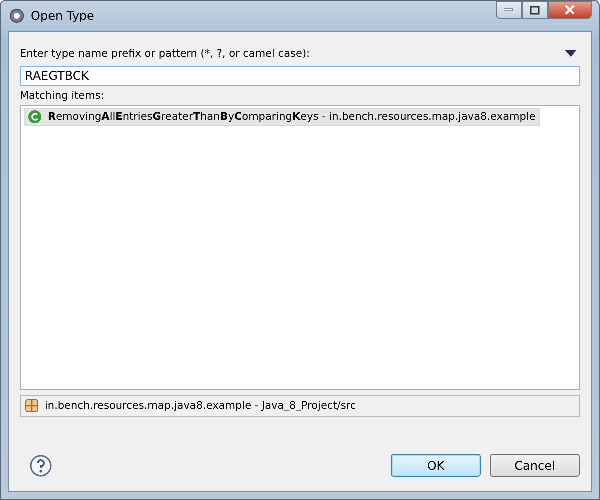 The width and height of the screenshot is (600, 500). I want to click on minimize-button, so click(509, 10).